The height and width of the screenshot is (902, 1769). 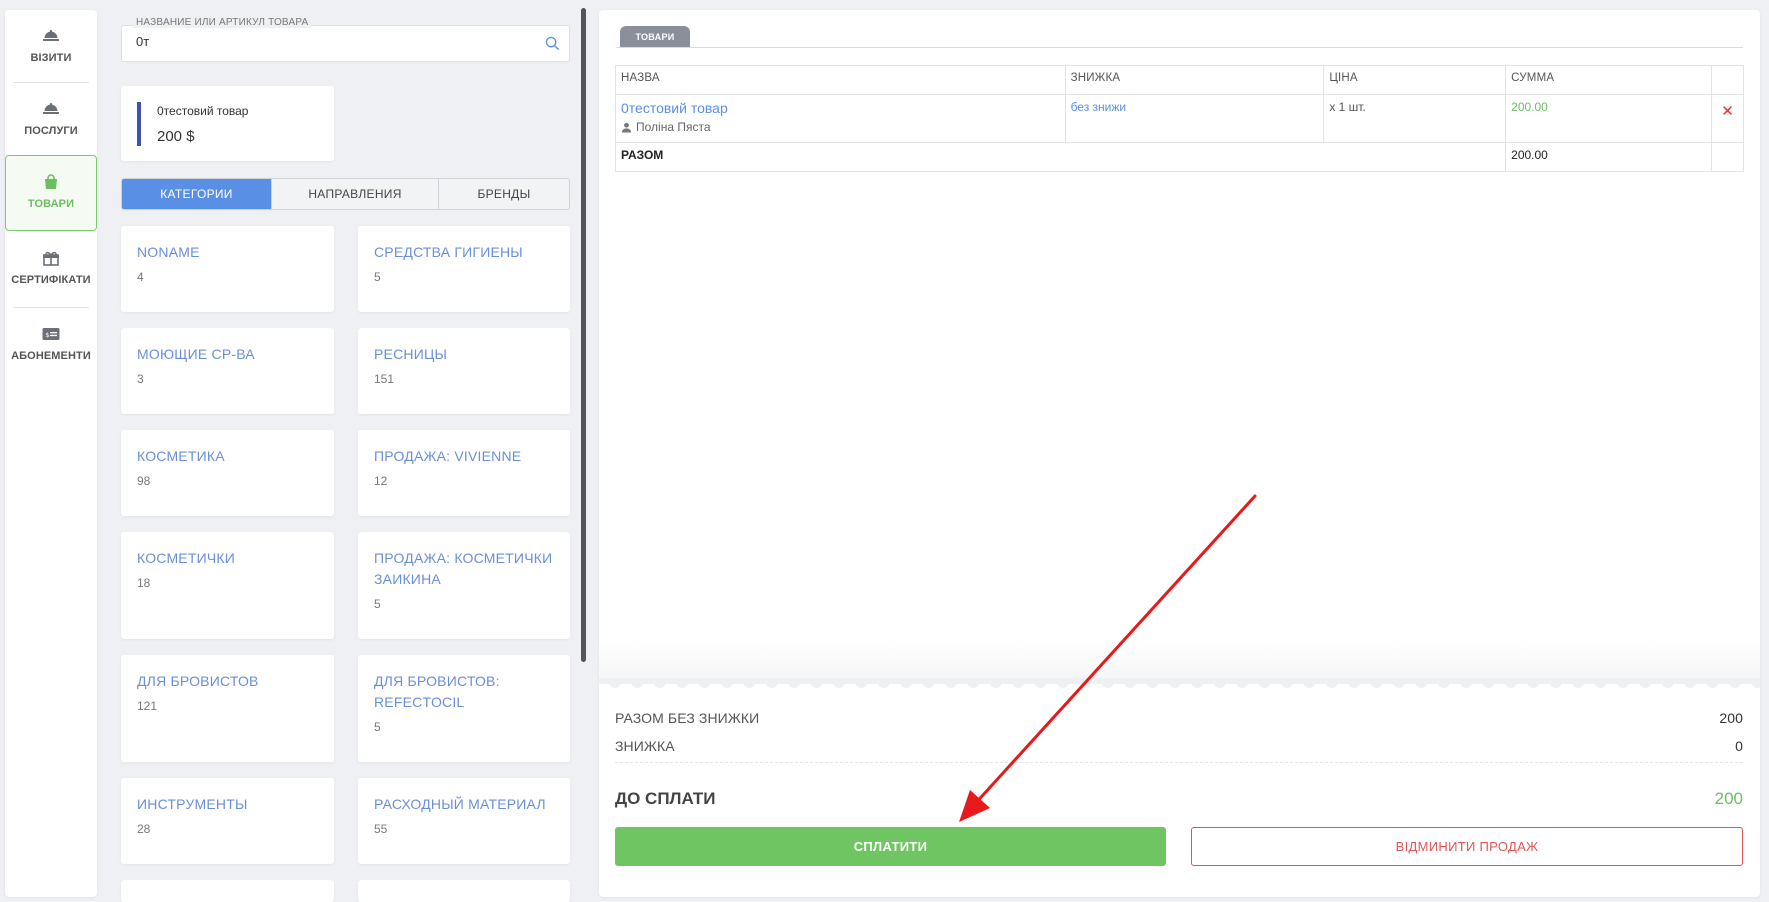 I want to click on cart-item-master: Поліна Пяста, so click(x=840, y=127).